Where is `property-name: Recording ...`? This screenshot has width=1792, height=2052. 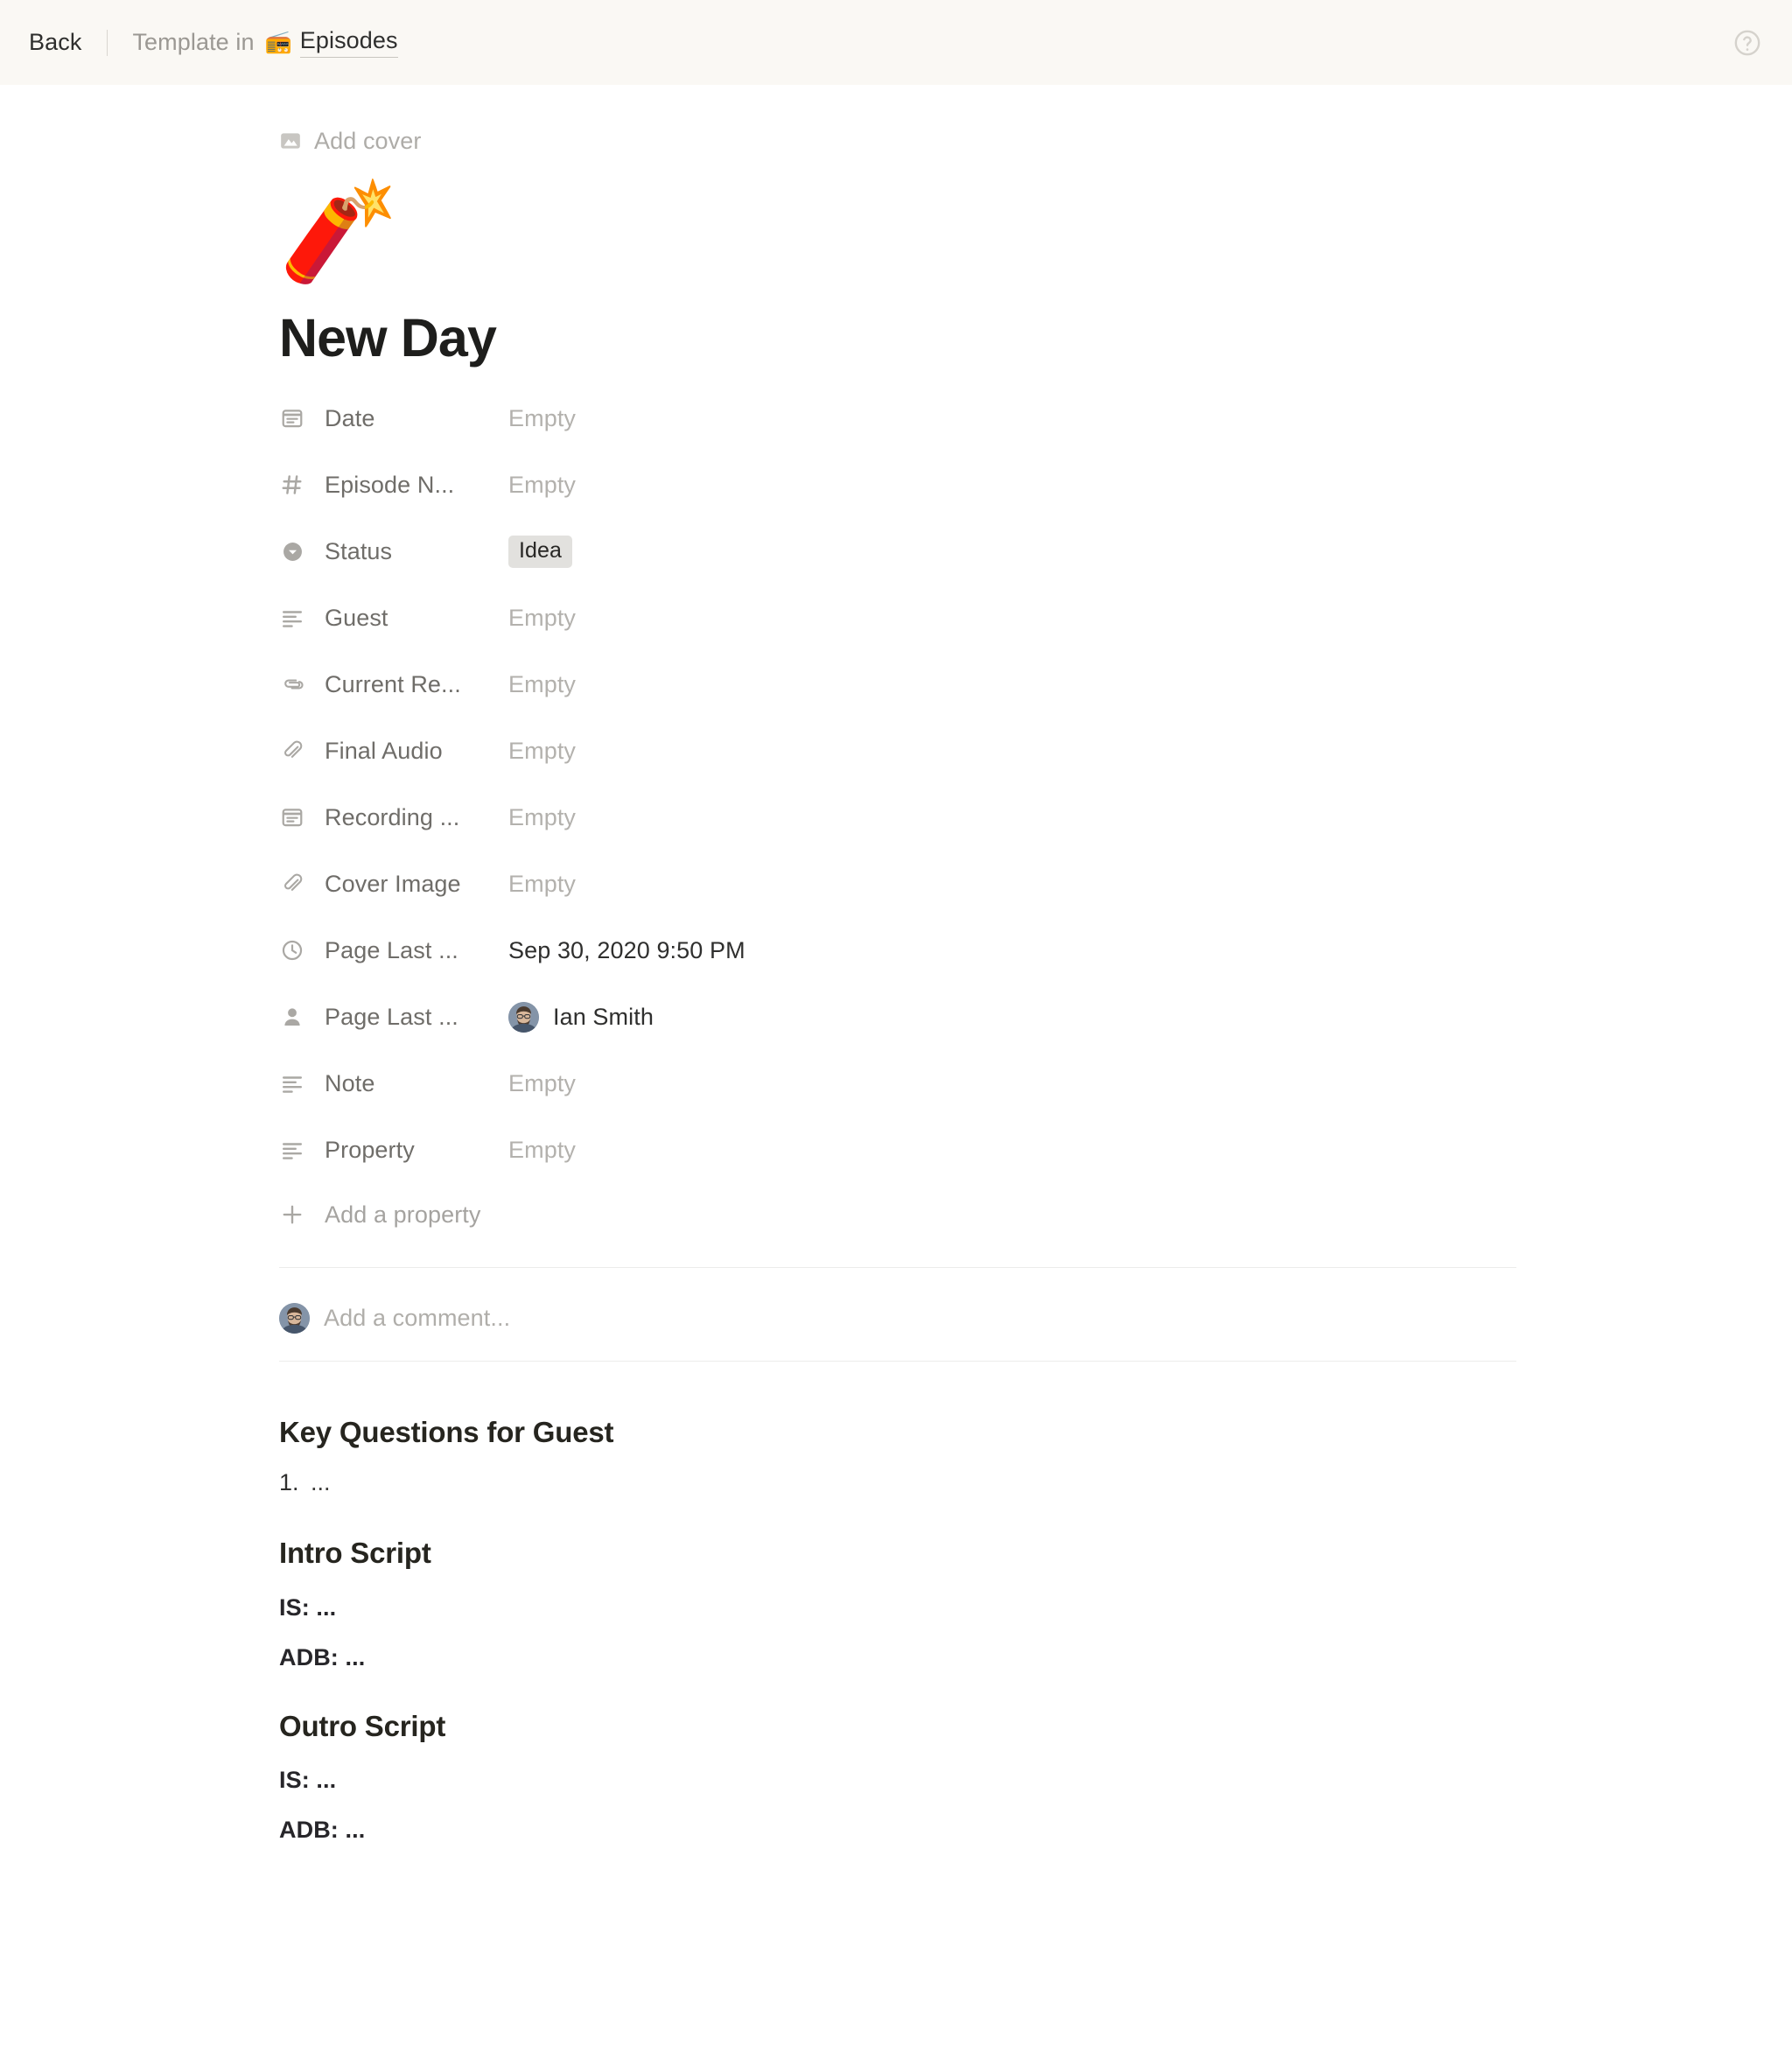
property-name: Recording ... is located at coordinates (392, 816).